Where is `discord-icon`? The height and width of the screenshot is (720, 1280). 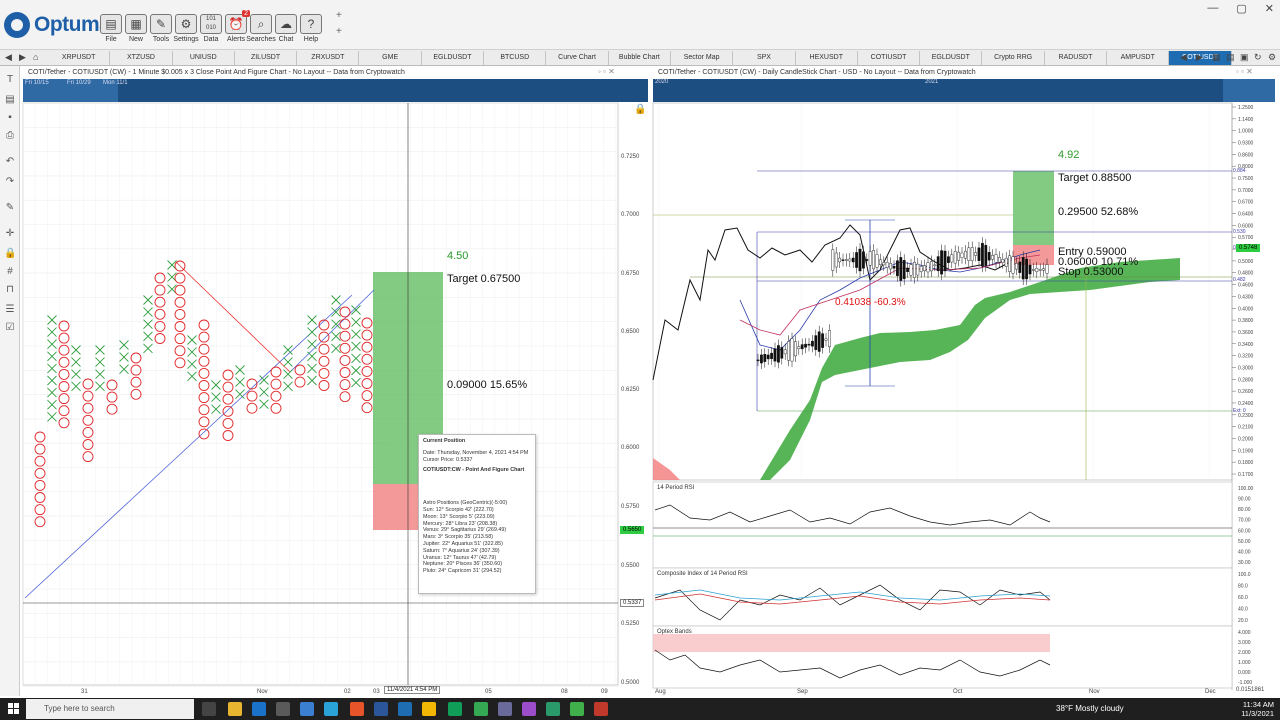 discord-icon is located at coordinates (529, 709).